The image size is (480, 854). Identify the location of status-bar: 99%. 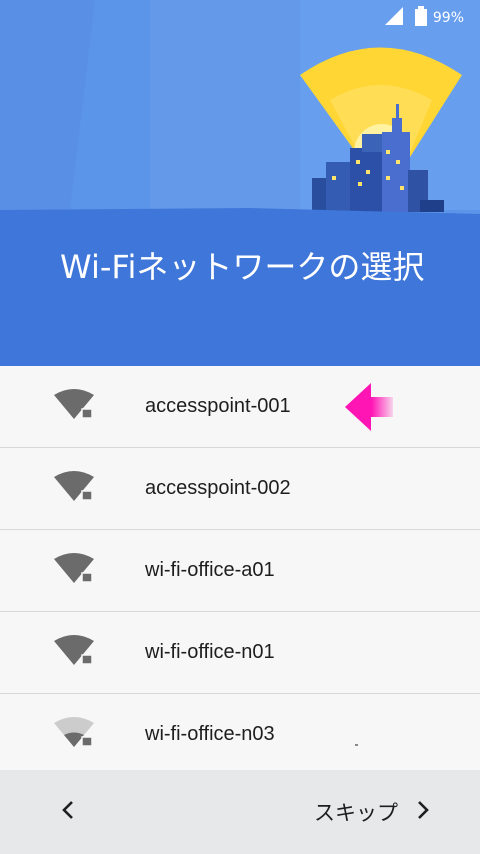
(240, 18).